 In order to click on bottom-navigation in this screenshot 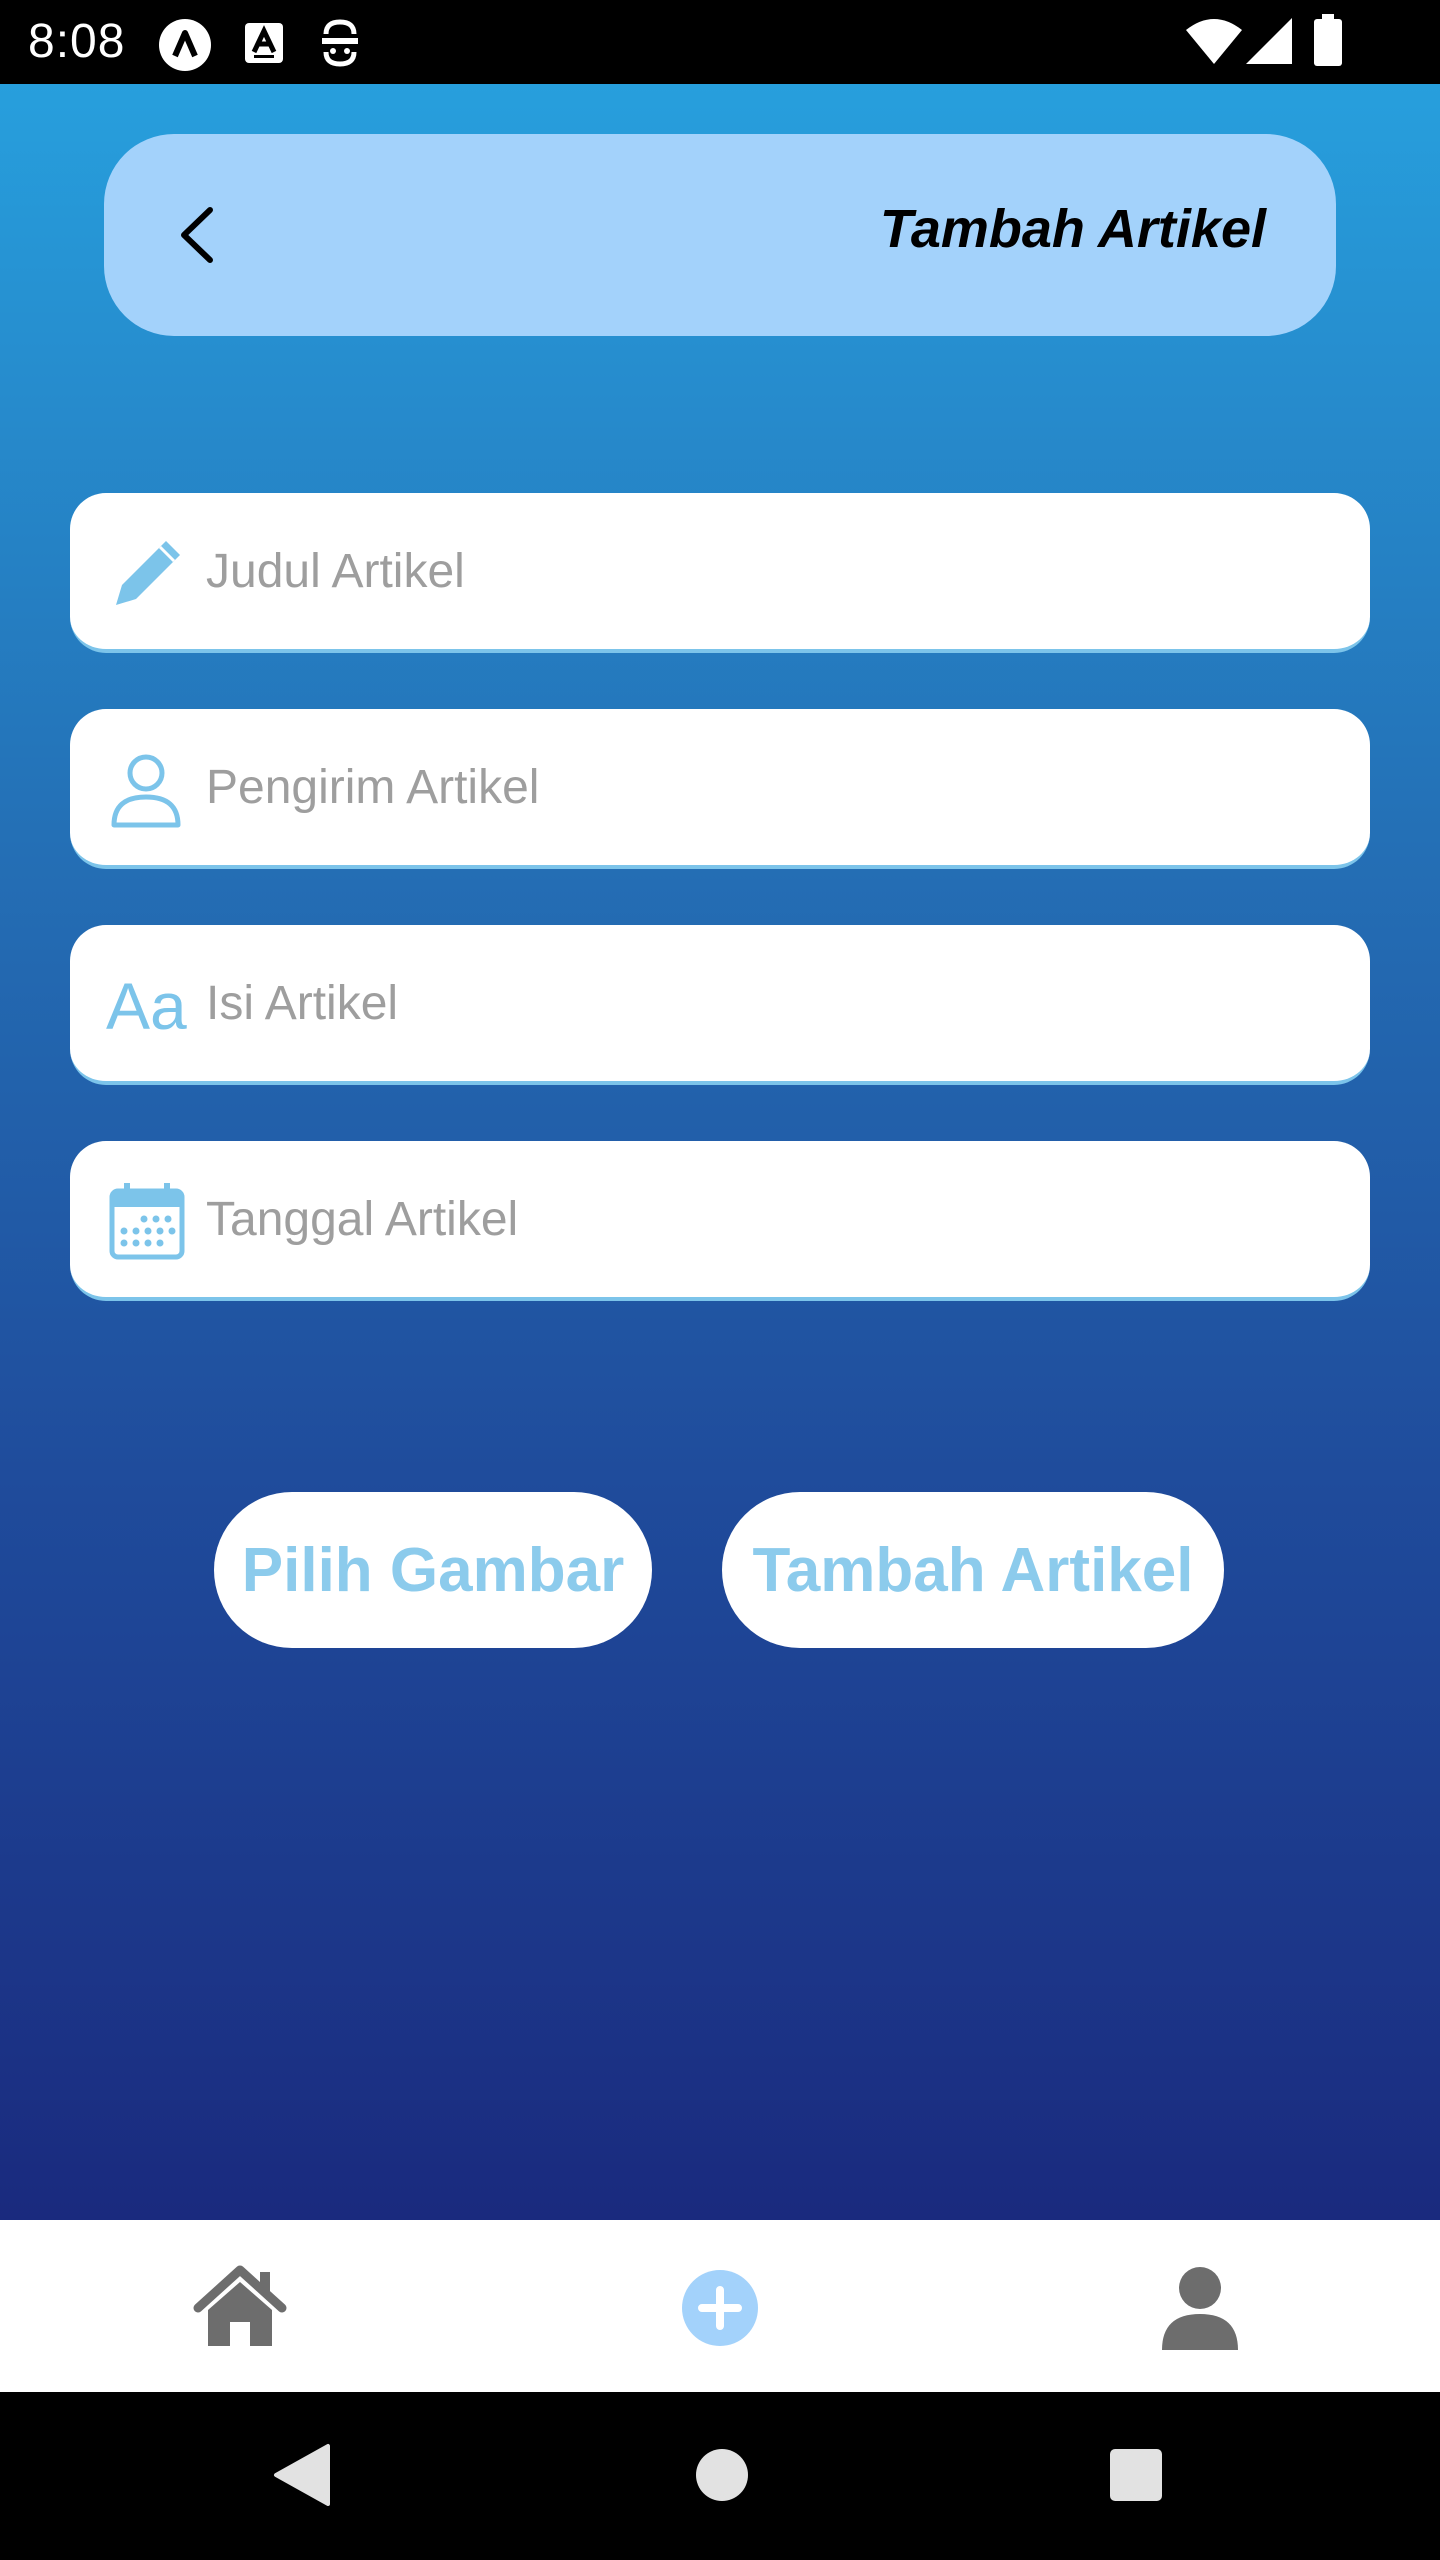, I will do `click(720, 2306)`.